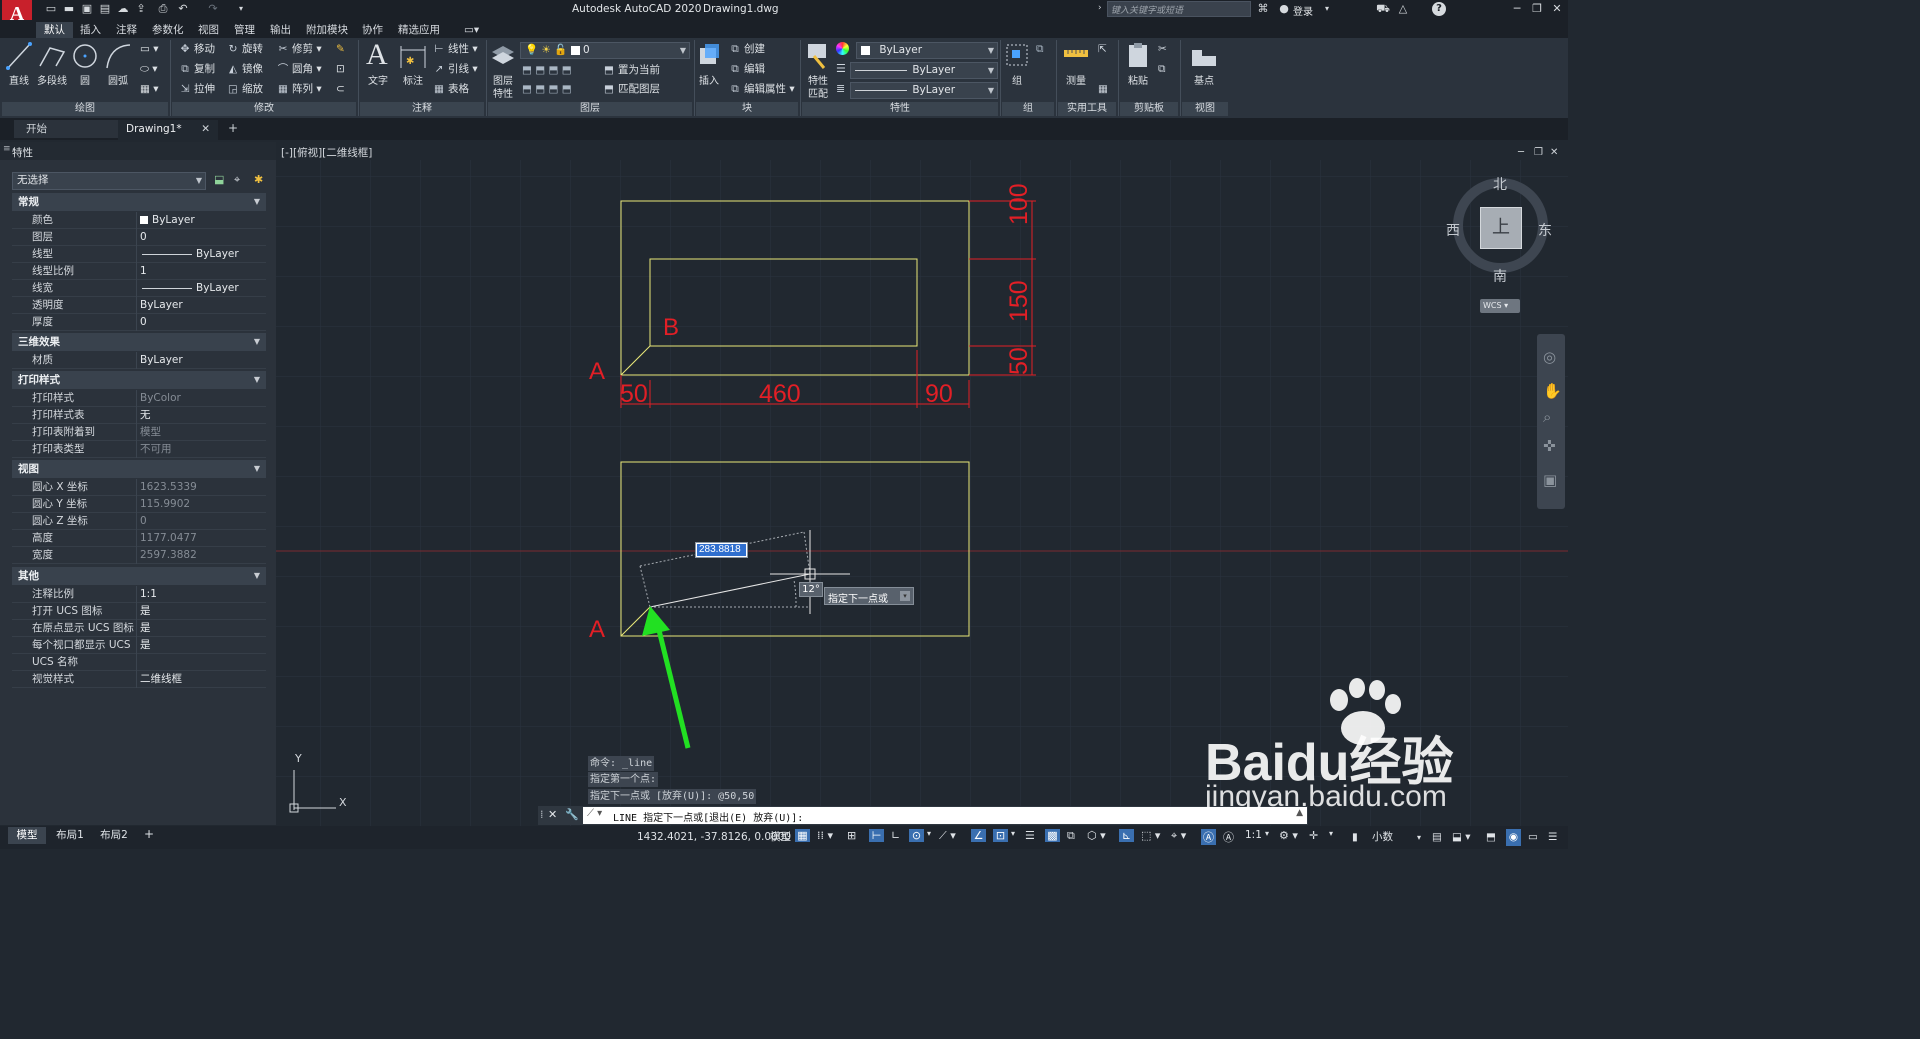  What do you see at coordinates (422, 109) in the screenshot?
I see `annotation-panel-title: 注释` at bounding box center [422, 109].